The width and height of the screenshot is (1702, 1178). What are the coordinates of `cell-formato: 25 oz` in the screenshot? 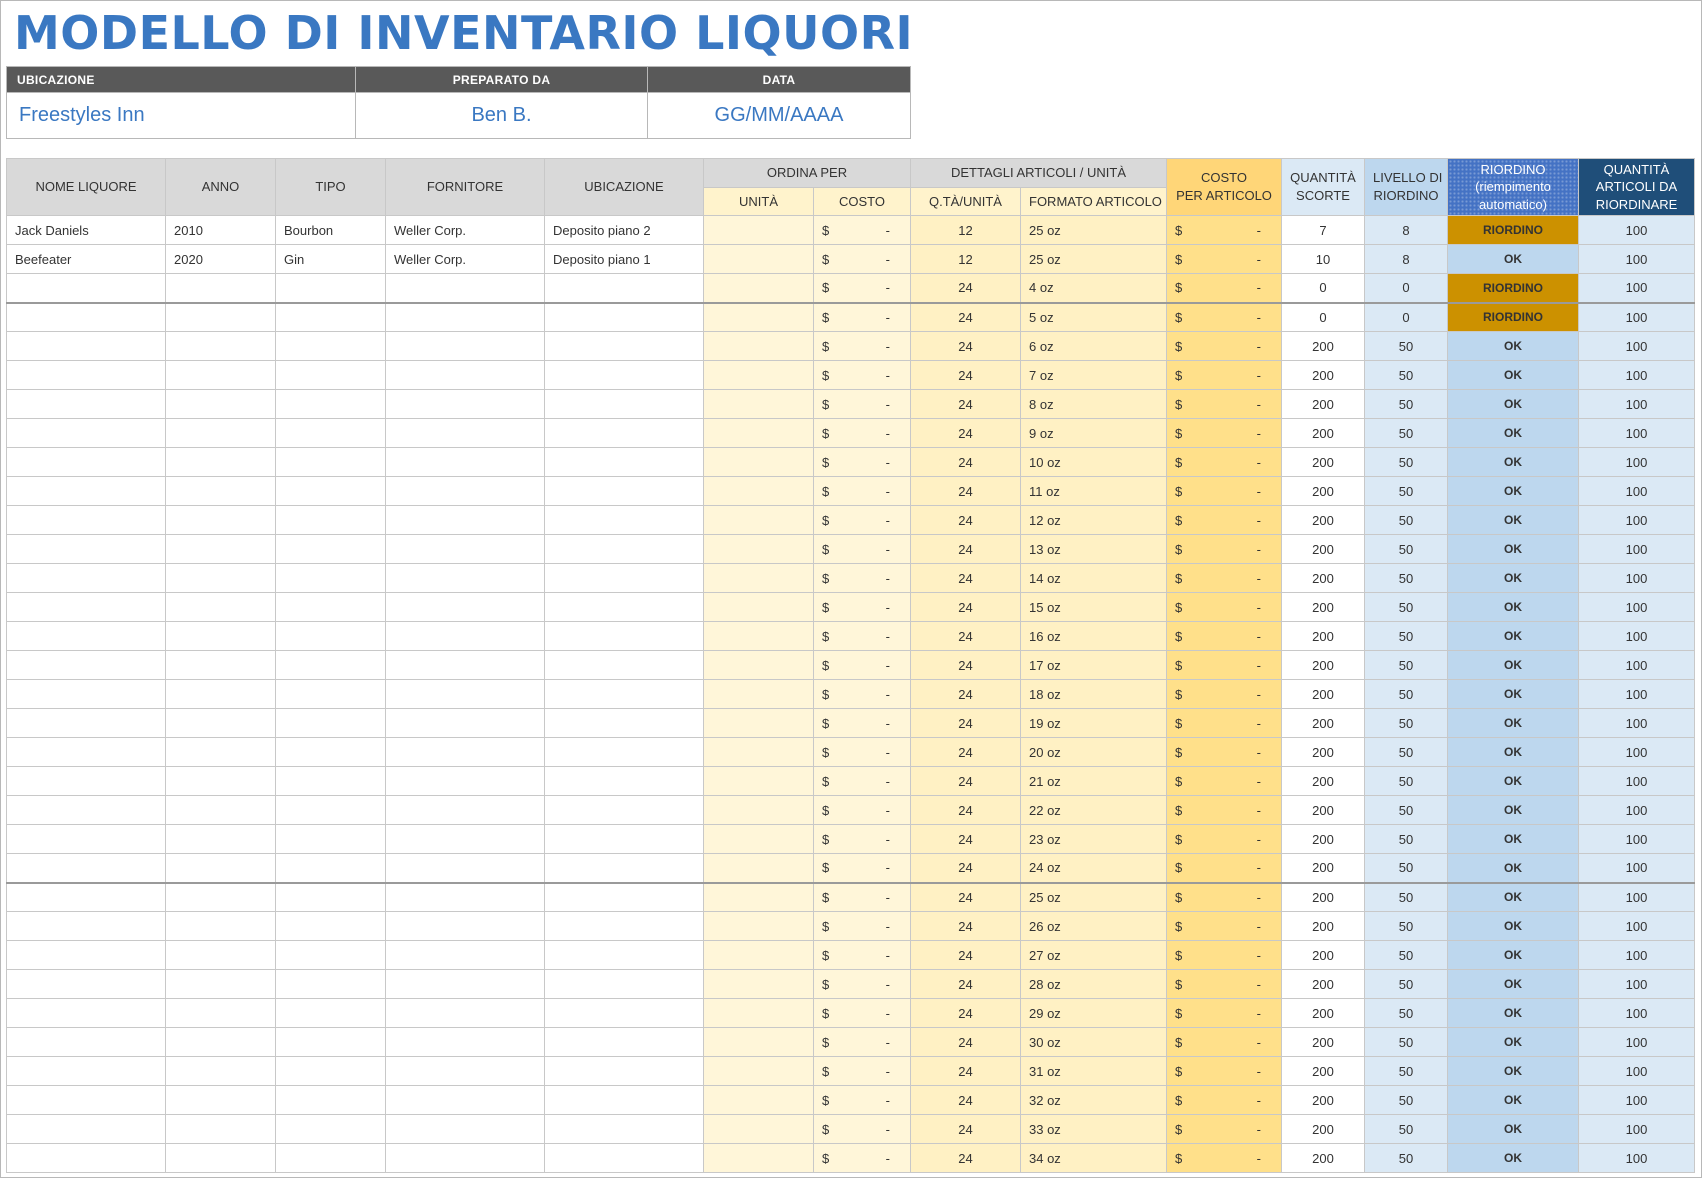 It's located at (1093, 230).